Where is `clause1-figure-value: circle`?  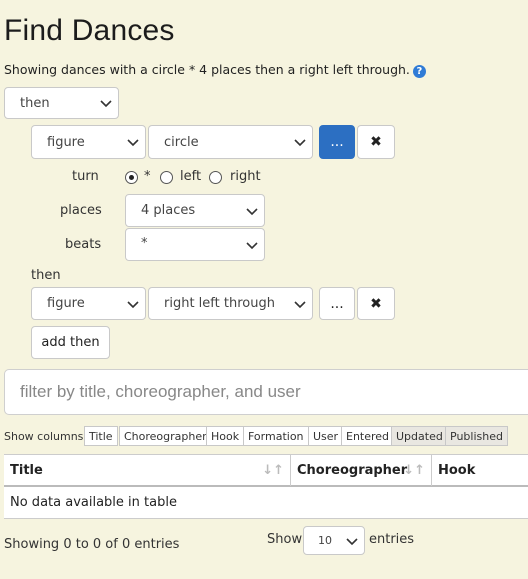 clause1-figure-value: circle is located at coordinates (181, 142).